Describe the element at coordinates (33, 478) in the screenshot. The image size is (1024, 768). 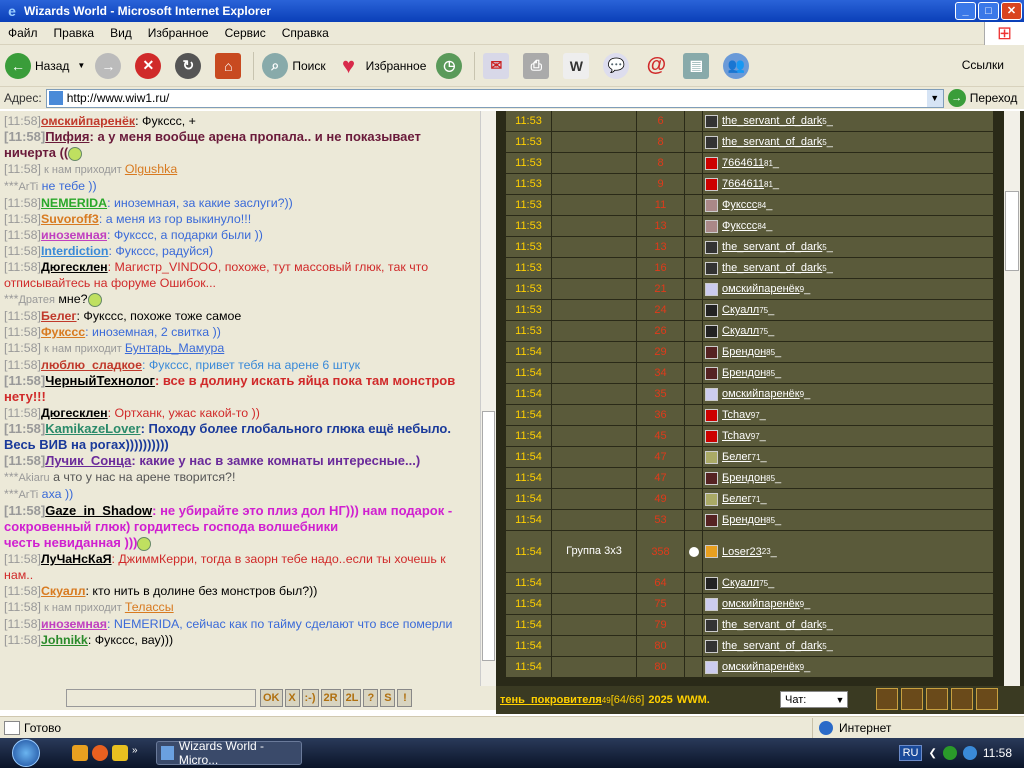
I see `private-sender: Akiaru` at that location.